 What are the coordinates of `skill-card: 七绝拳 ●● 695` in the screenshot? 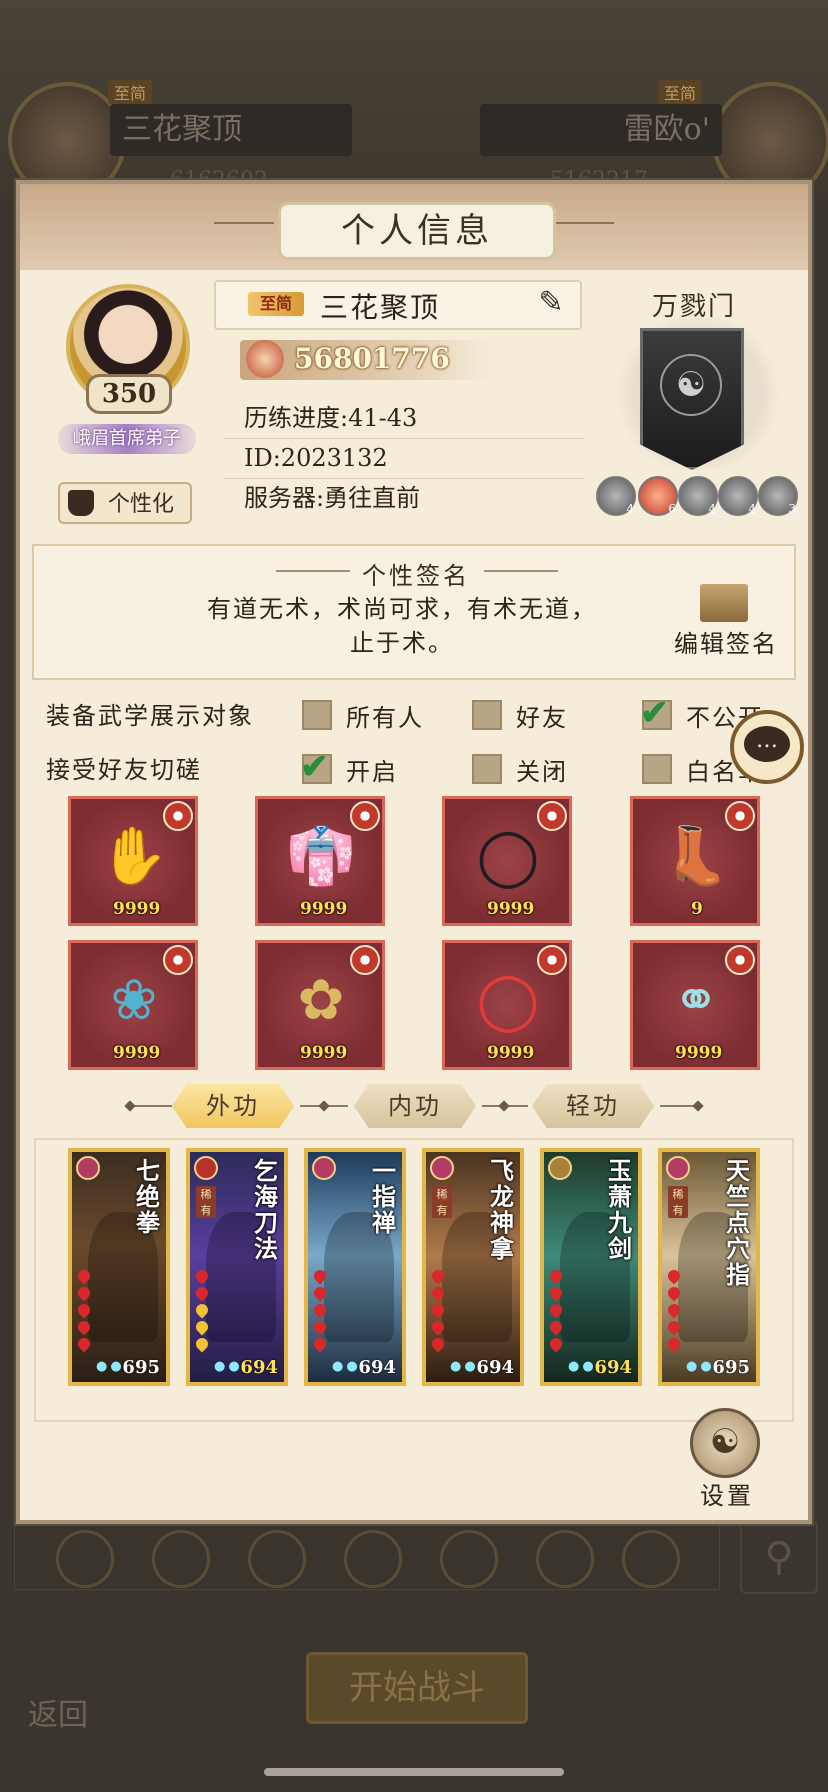 It's located at (119, 1267).